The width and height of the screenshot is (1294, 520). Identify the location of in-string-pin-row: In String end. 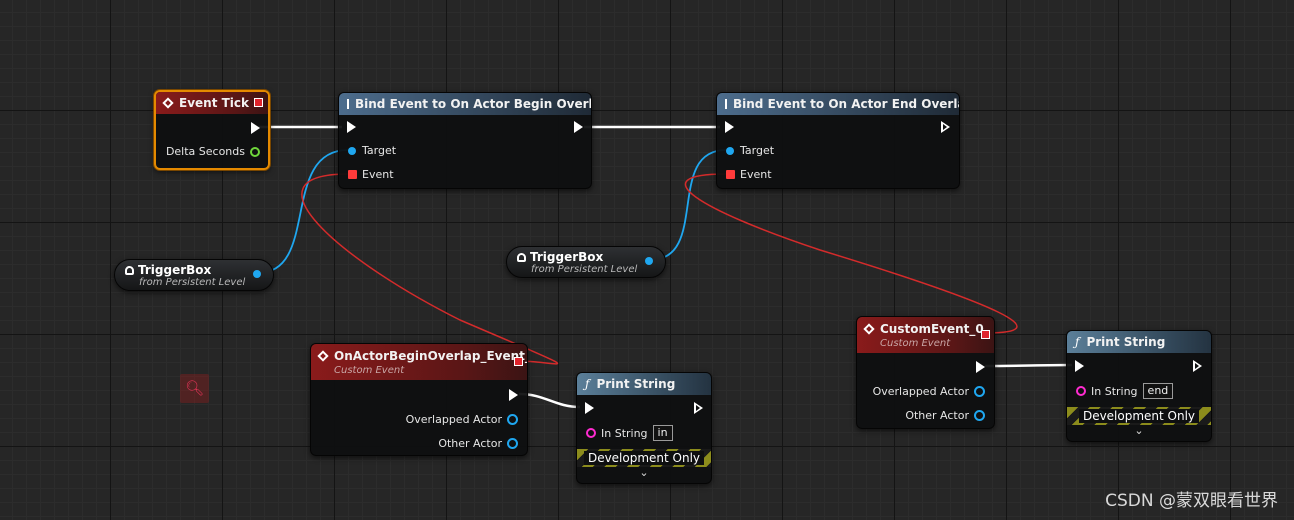
(1125, 391).